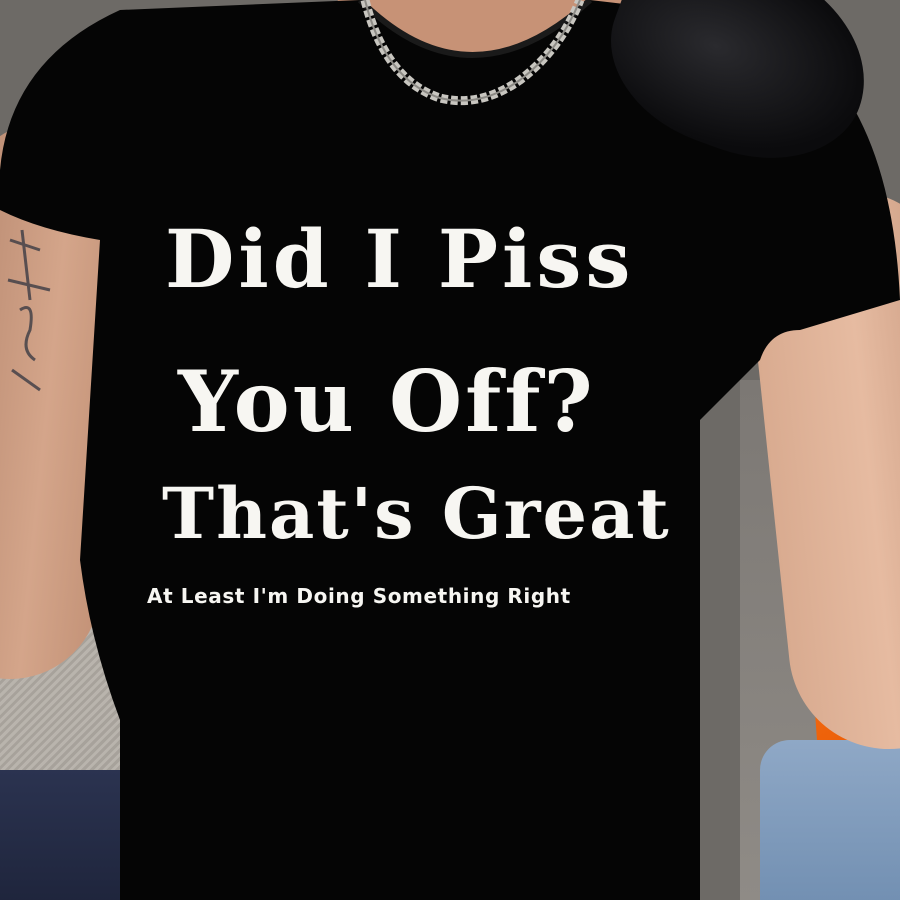  What do you see at coordinates (400, 259) in the screenshot?
I see `print-line-1: Did I Piss` at bounding box center [400, 259].